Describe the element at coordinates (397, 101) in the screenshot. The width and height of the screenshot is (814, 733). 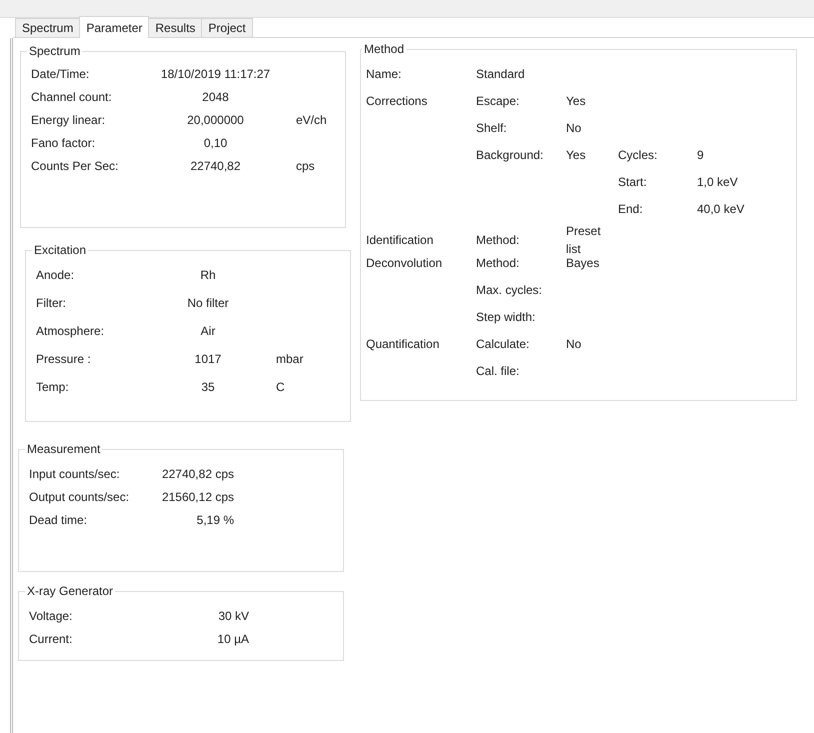
I see `section-label: Corrections` at that location.